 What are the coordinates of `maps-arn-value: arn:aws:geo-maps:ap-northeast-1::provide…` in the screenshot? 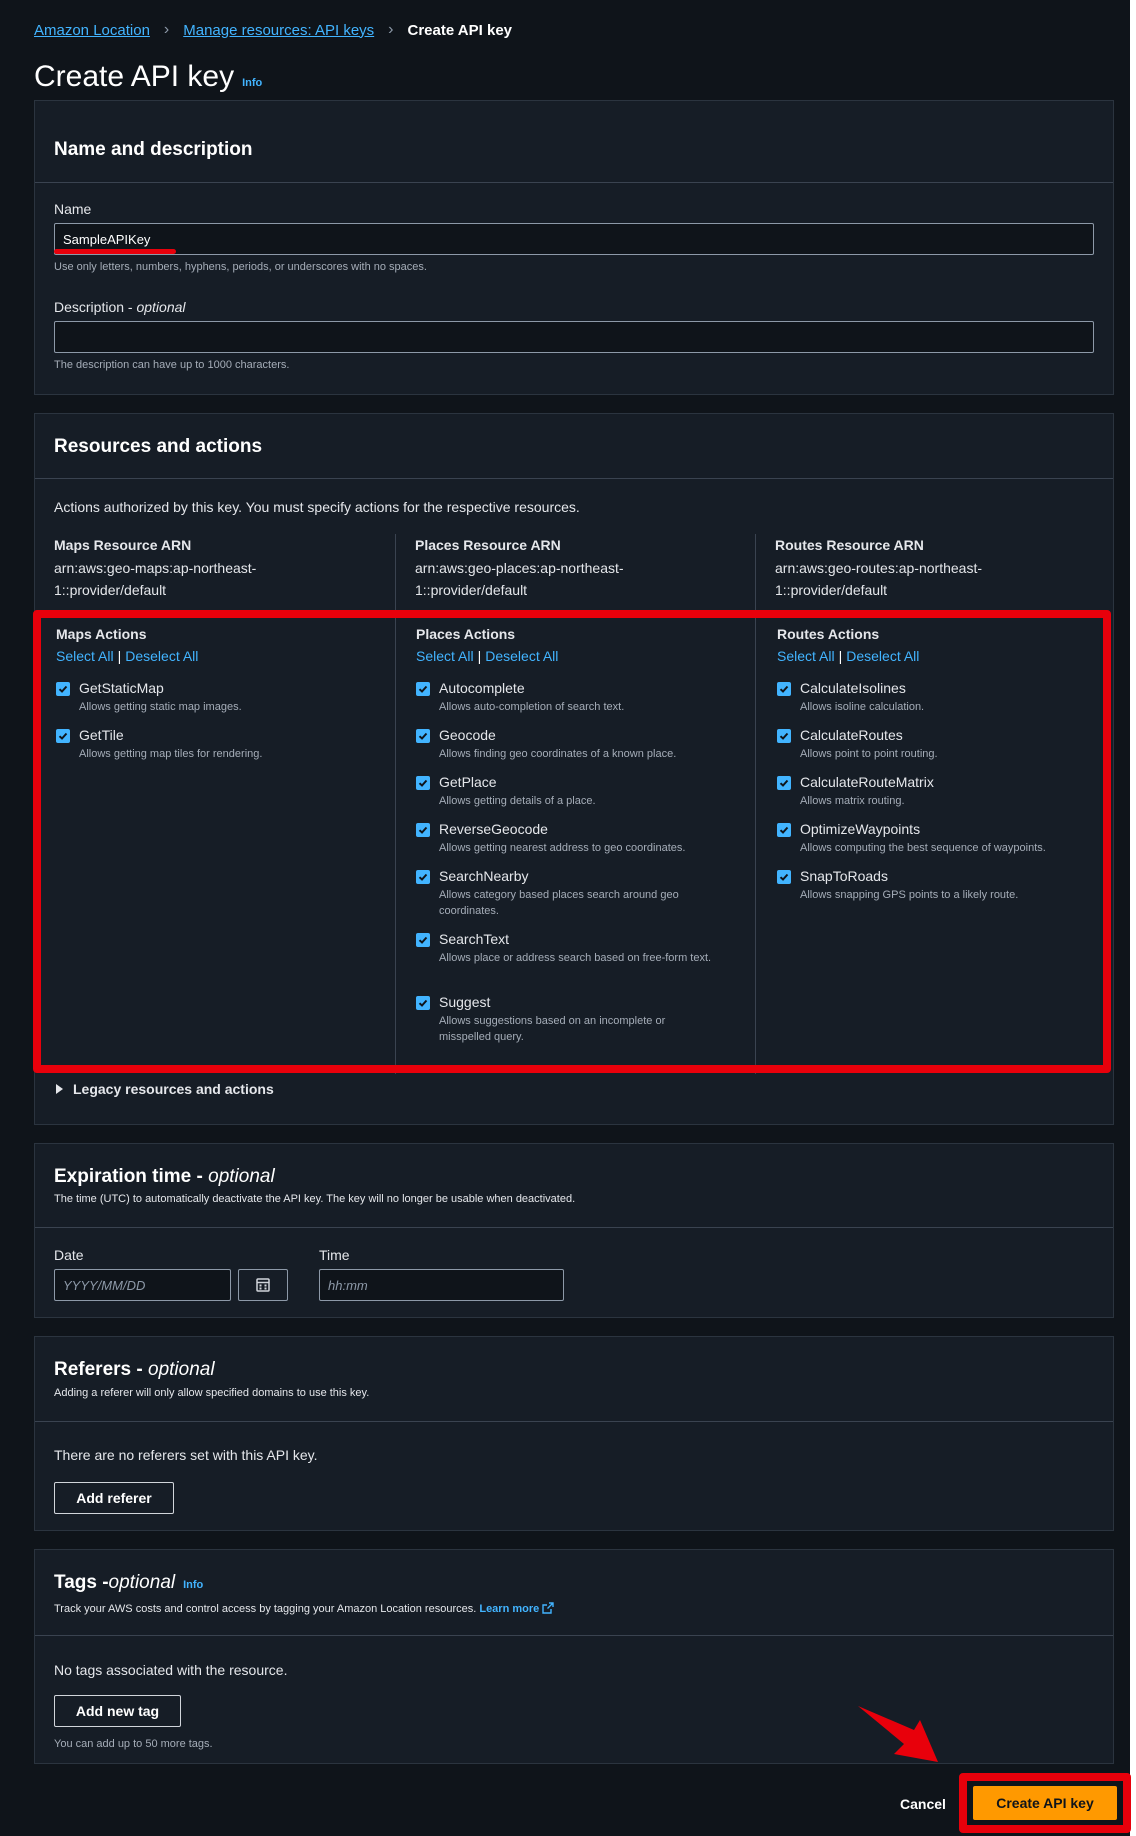 It's located at (155, 579).